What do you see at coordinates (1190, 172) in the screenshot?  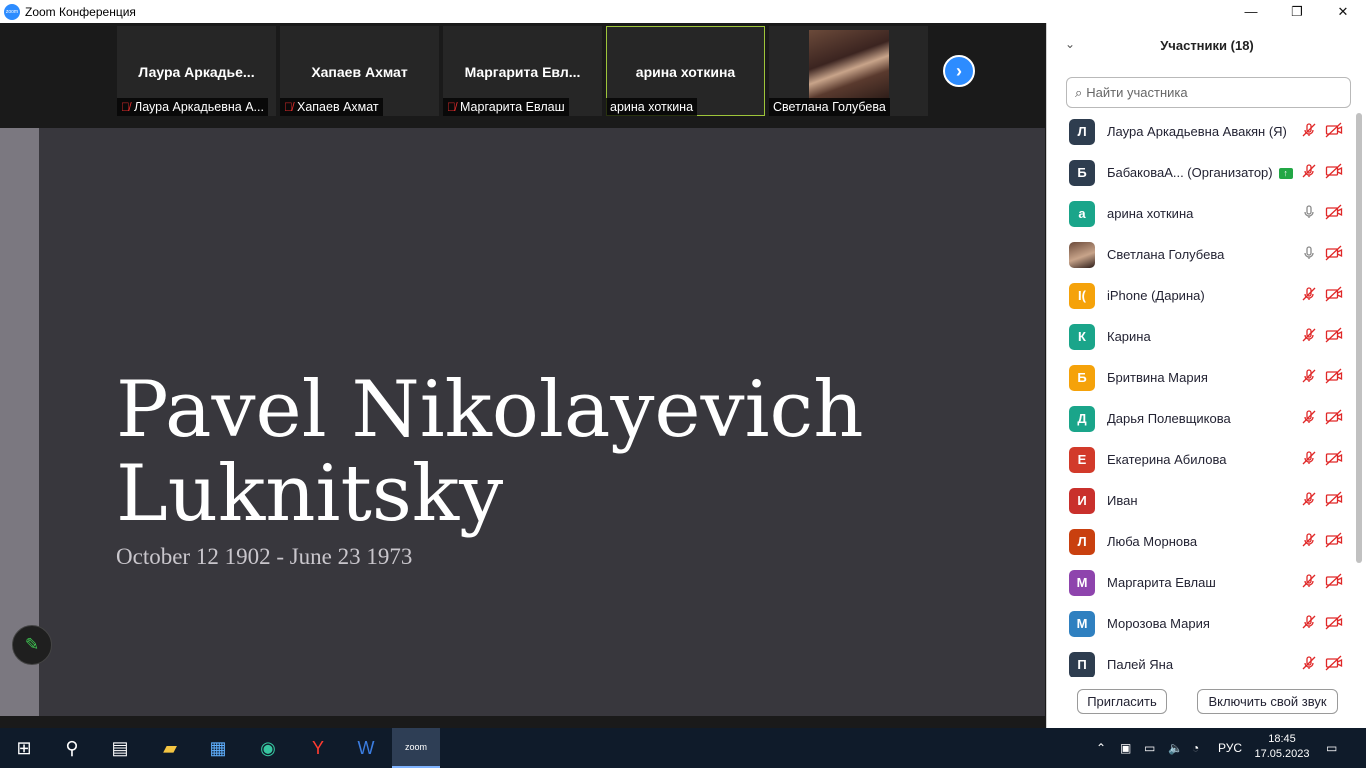 I see `participant-name-text: БабаковаА... (Организатор)` at bounding box center [1190, 172].